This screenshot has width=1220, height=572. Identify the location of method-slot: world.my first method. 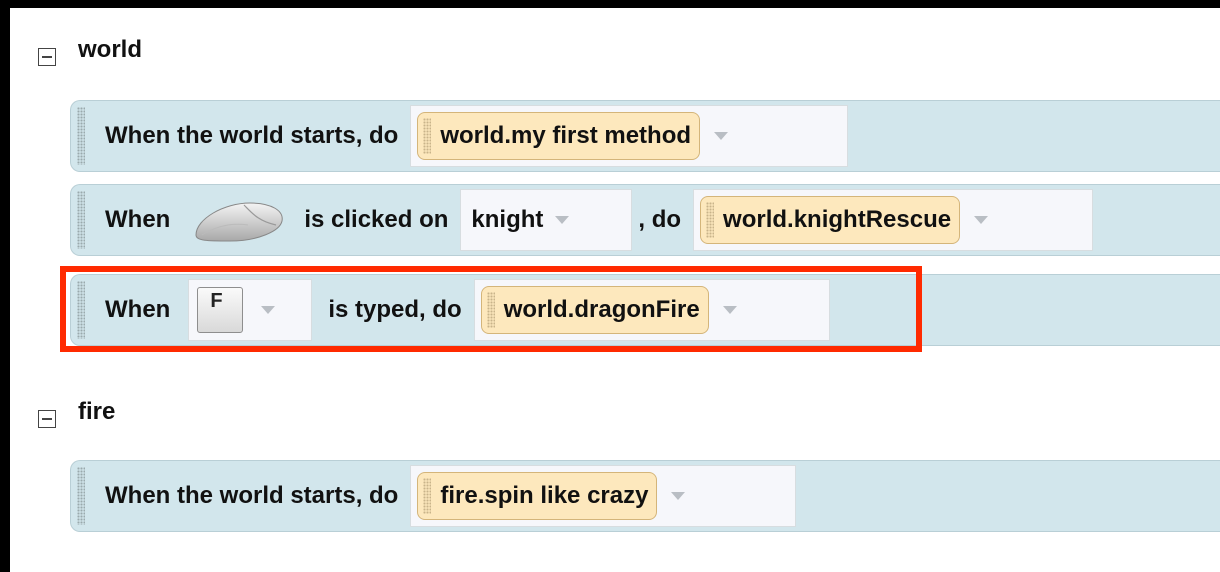
(629, 136).